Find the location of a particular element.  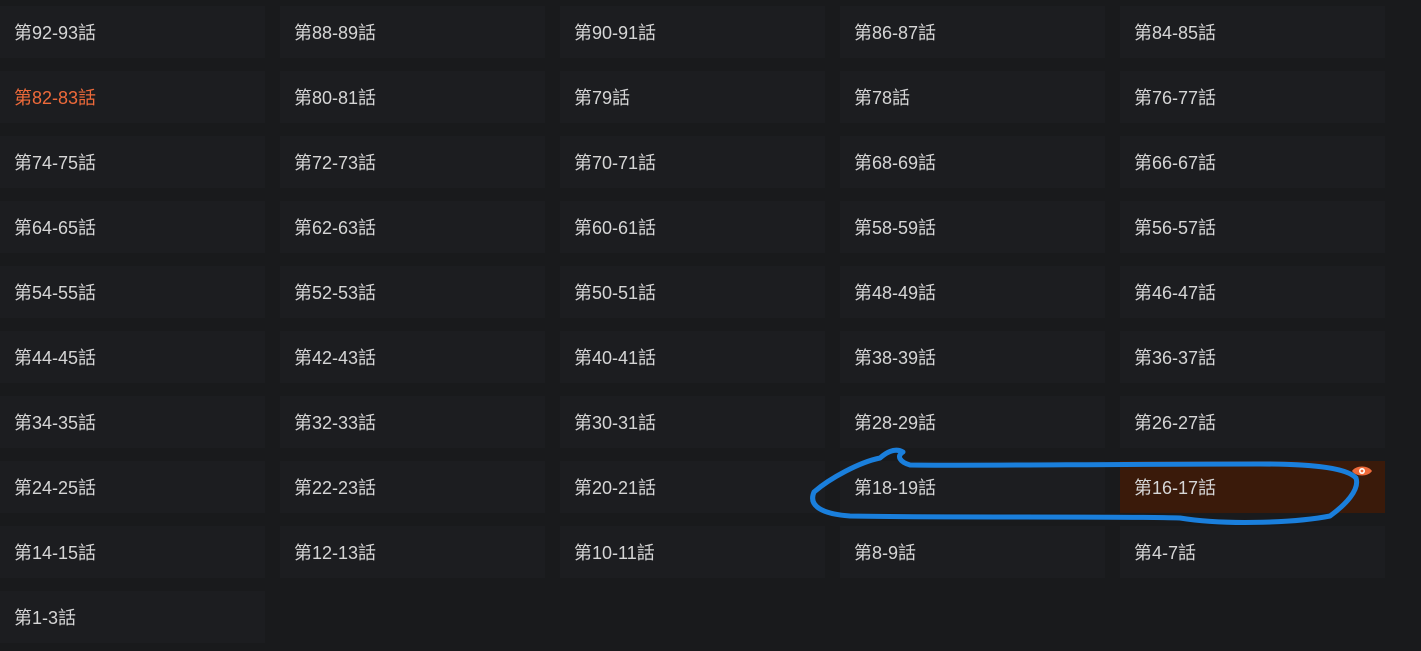

episode-item: 第82-83話 is located at coordinates (132, 97).